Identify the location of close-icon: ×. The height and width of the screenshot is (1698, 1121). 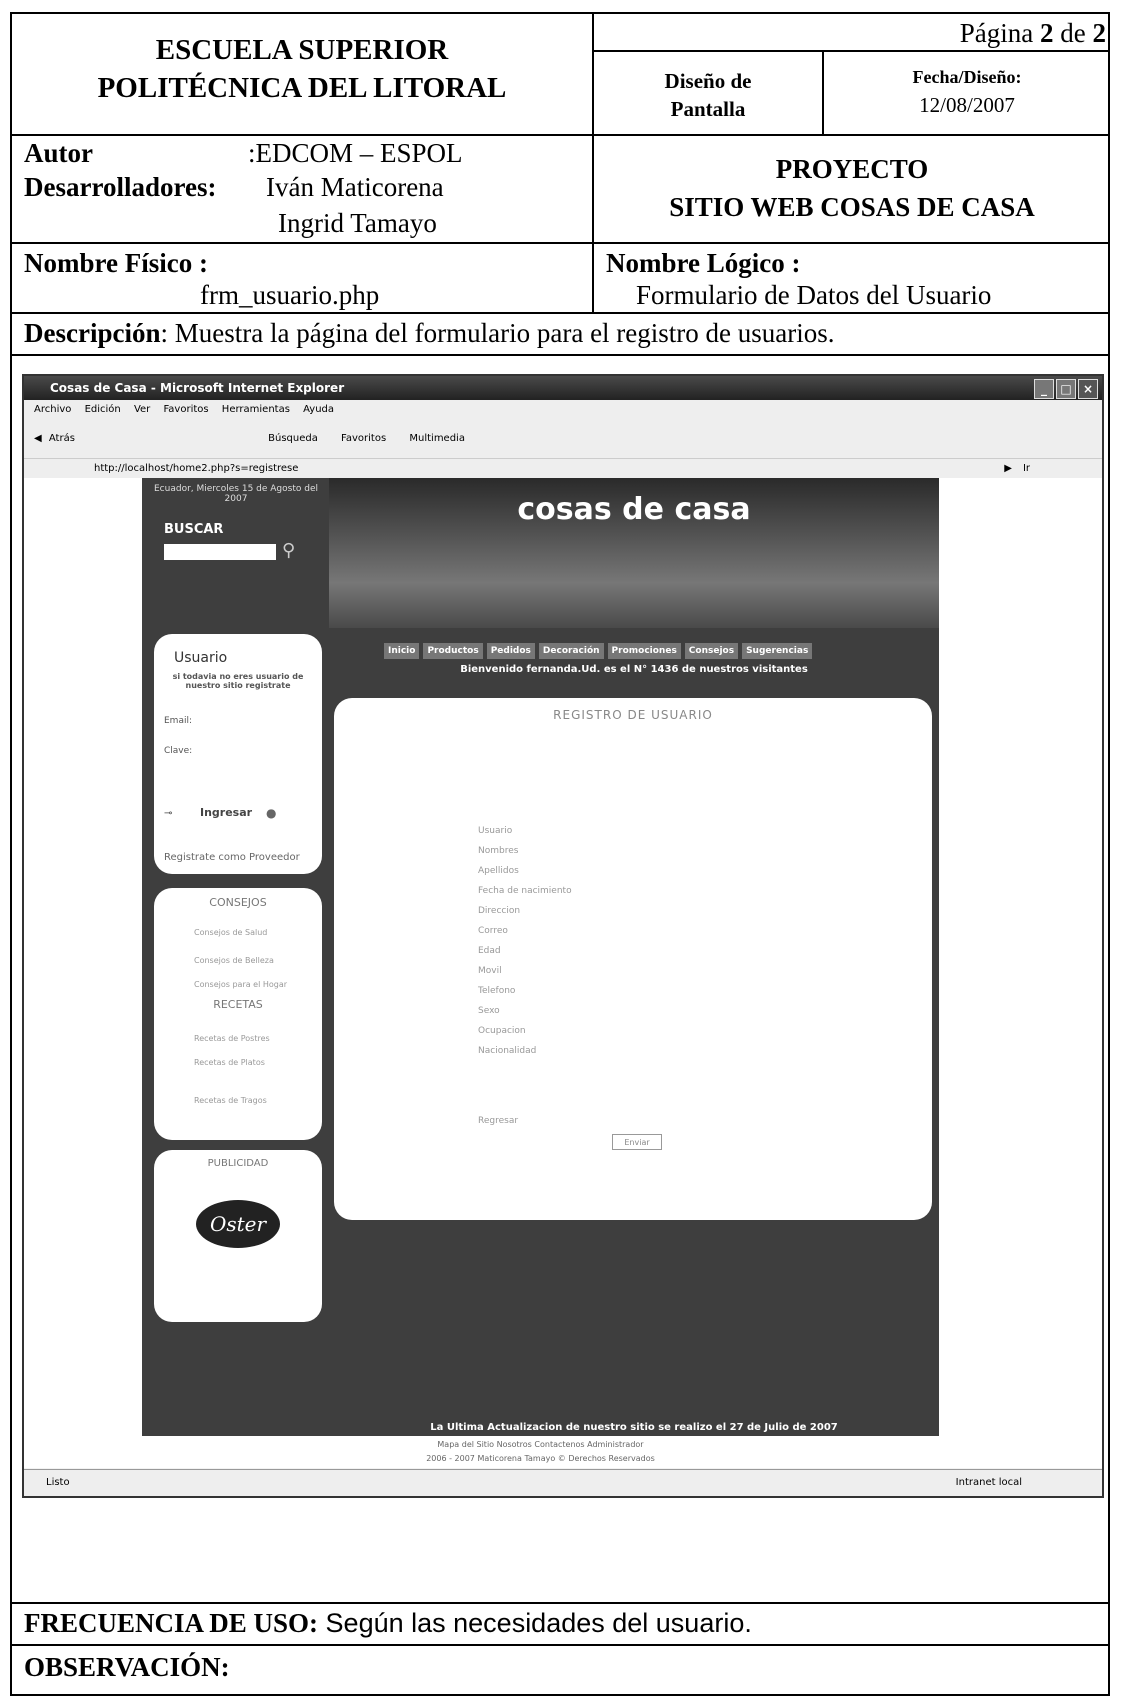
(1088, 389).